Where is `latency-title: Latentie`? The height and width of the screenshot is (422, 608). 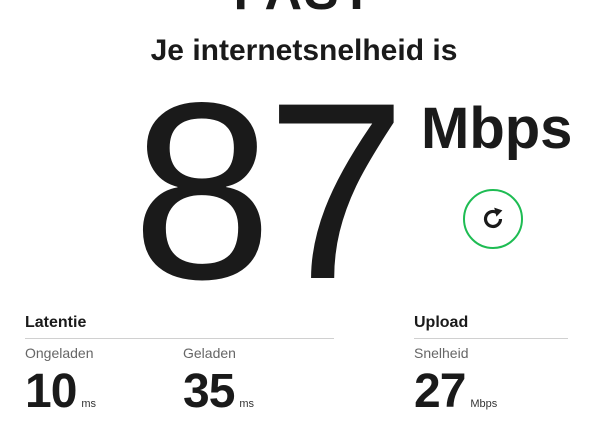 latency-title: Latentie is located at coordinates (56, 322).